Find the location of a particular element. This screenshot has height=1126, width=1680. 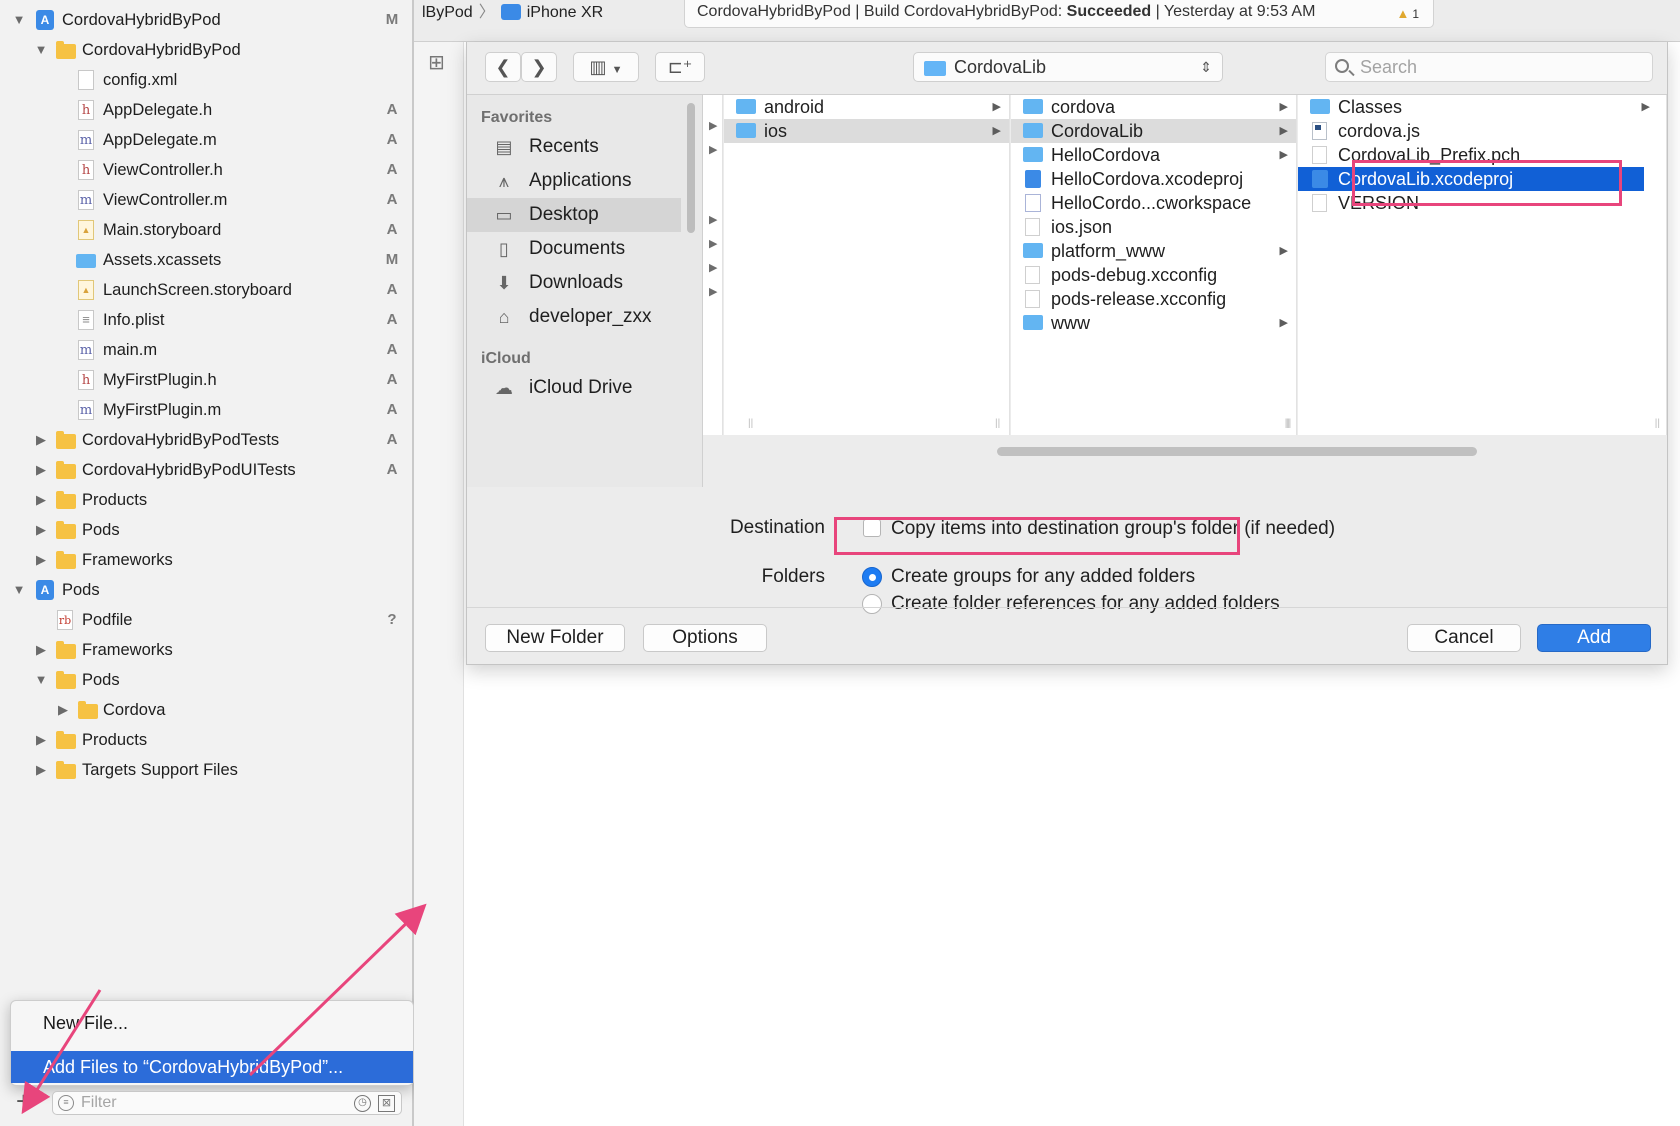

list-item: CordovaLib_Prefix.pch is located at coordinates (1482, 155).